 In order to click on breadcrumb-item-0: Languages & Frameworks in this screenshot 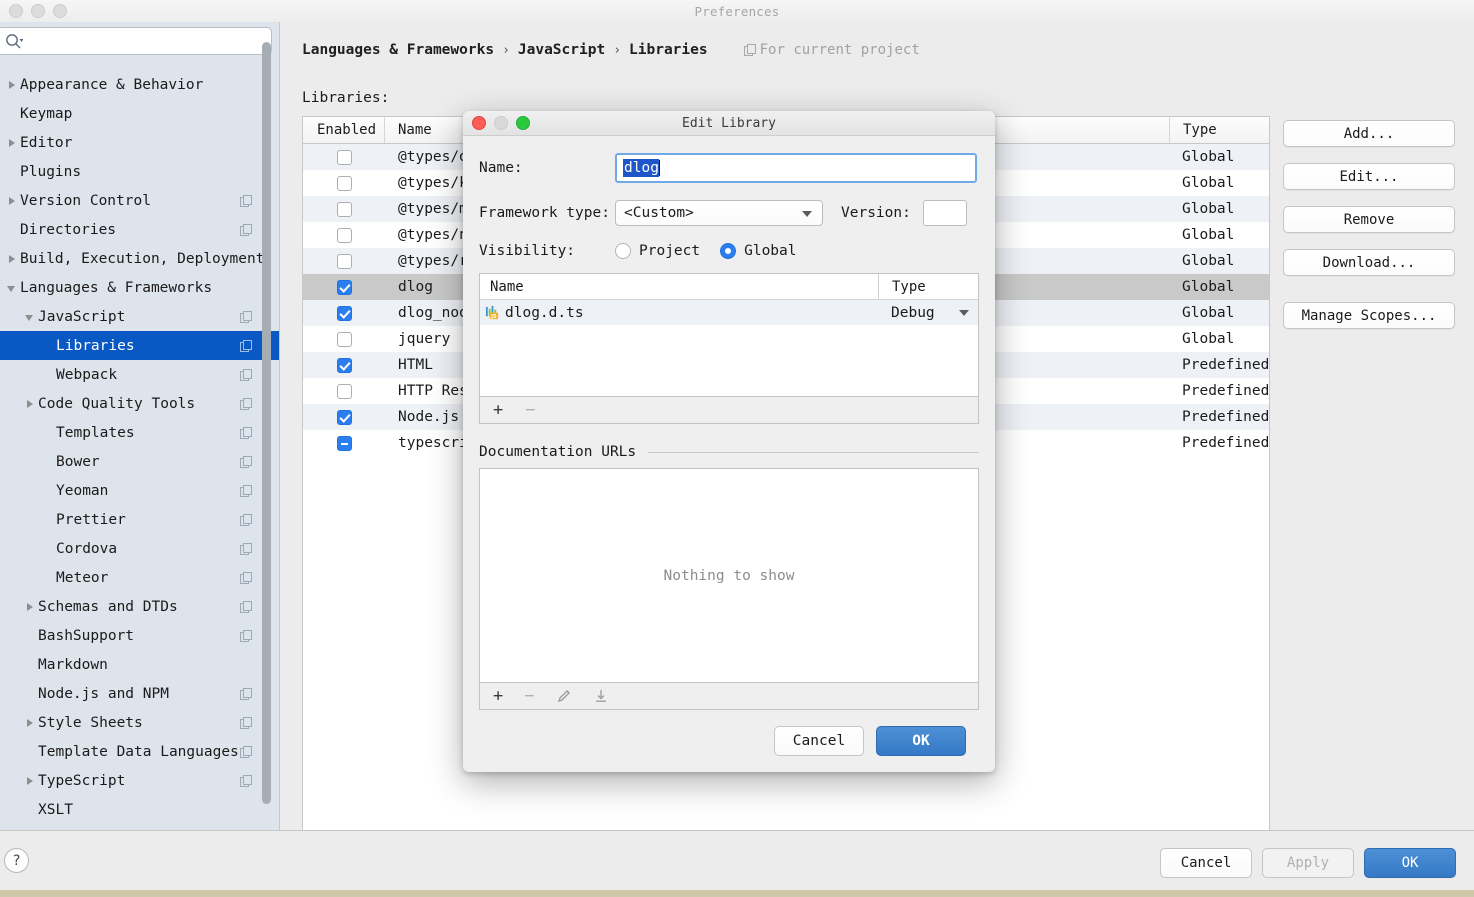, I will do `click(398, 50)`.